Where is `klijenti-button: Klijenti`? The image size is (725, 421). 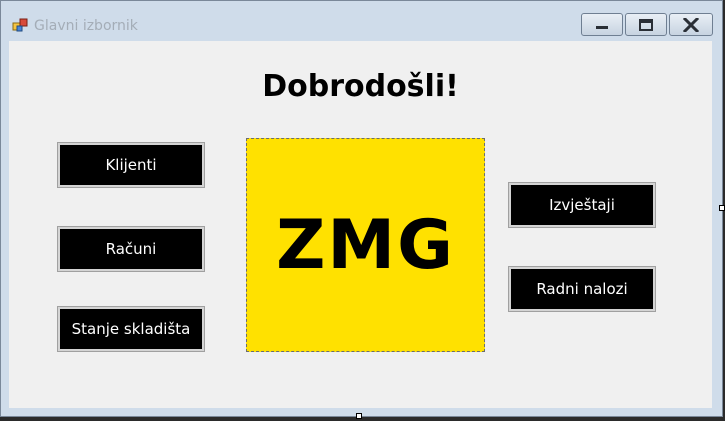
klijenti-button: Klijenti is located at coordinates (131, 165).